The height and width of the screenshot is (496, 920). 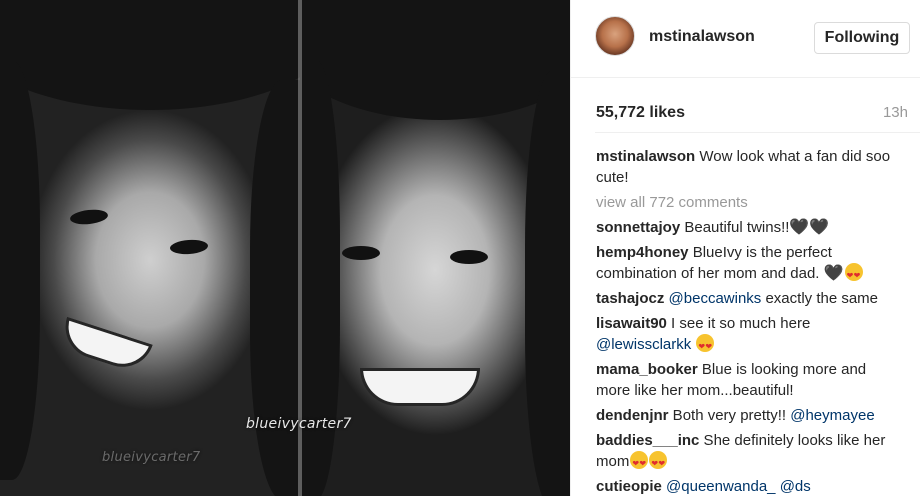 What do you see at coordinates (757, 132) in the screenshot?
I see `divider` at bounding box center [757, 132].